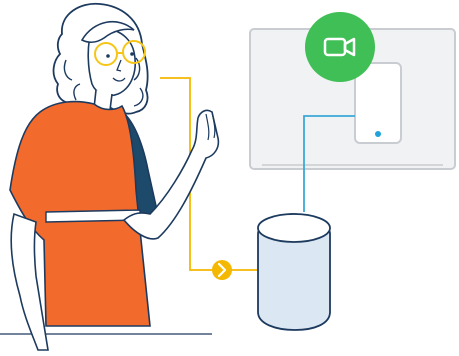 Image resolution: width=459 pixels, height=356 pixels. What do you see at coordinates (294, 228) in the screenshot?
I see `speaker-top` at bounding box center [294, 228].